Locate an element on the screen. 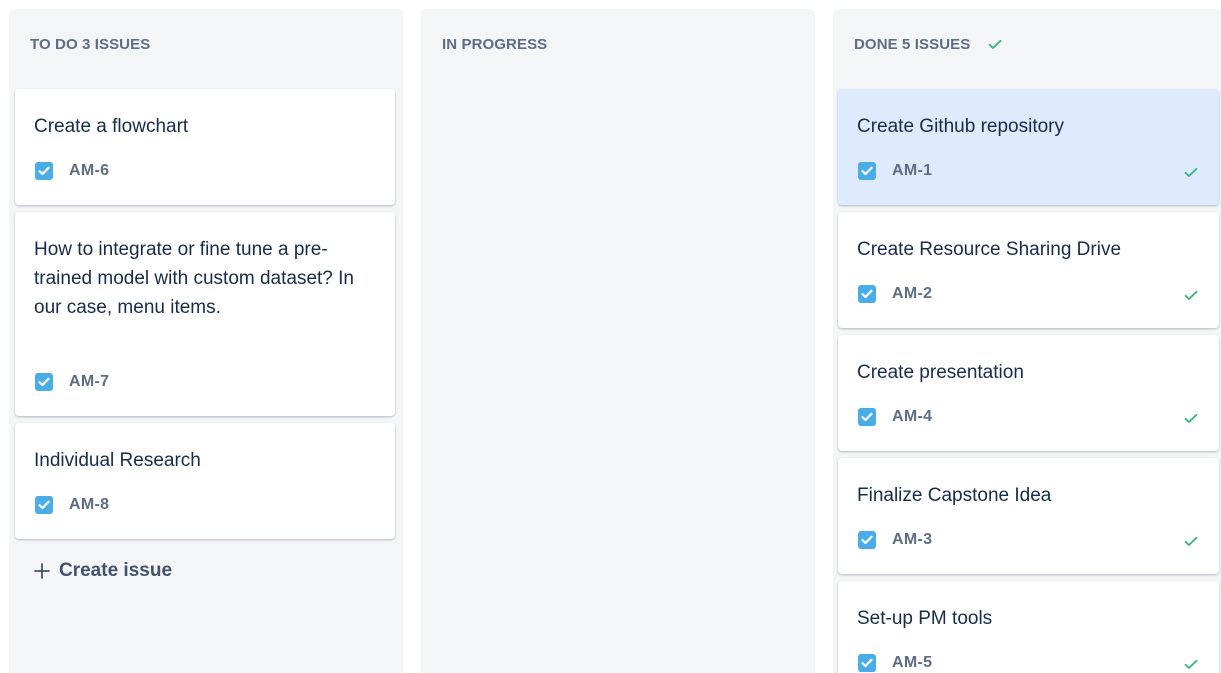 This screenshot has height=673, width=1221. issue-title: Set-up PM tools is located at coordinates (925, 618).